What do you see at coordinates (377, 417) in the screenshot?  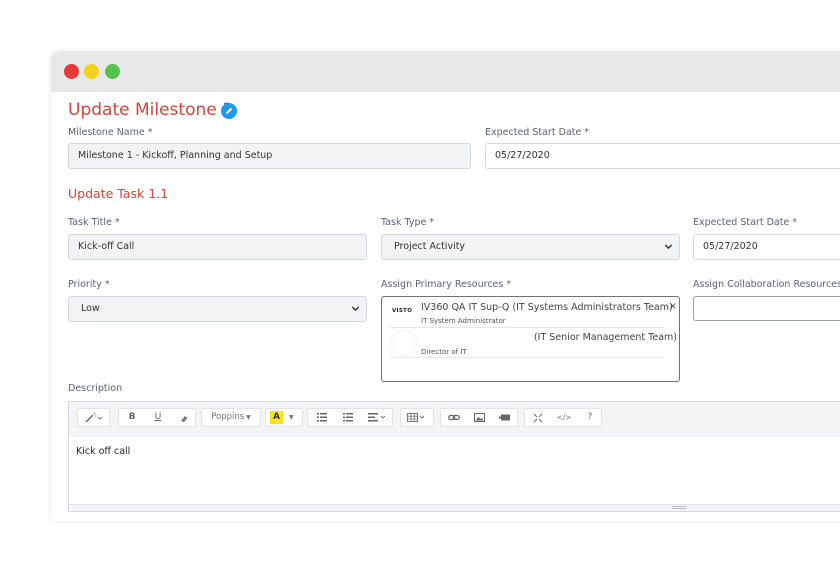 I see `align-icon` at bounding box center [377, 417].